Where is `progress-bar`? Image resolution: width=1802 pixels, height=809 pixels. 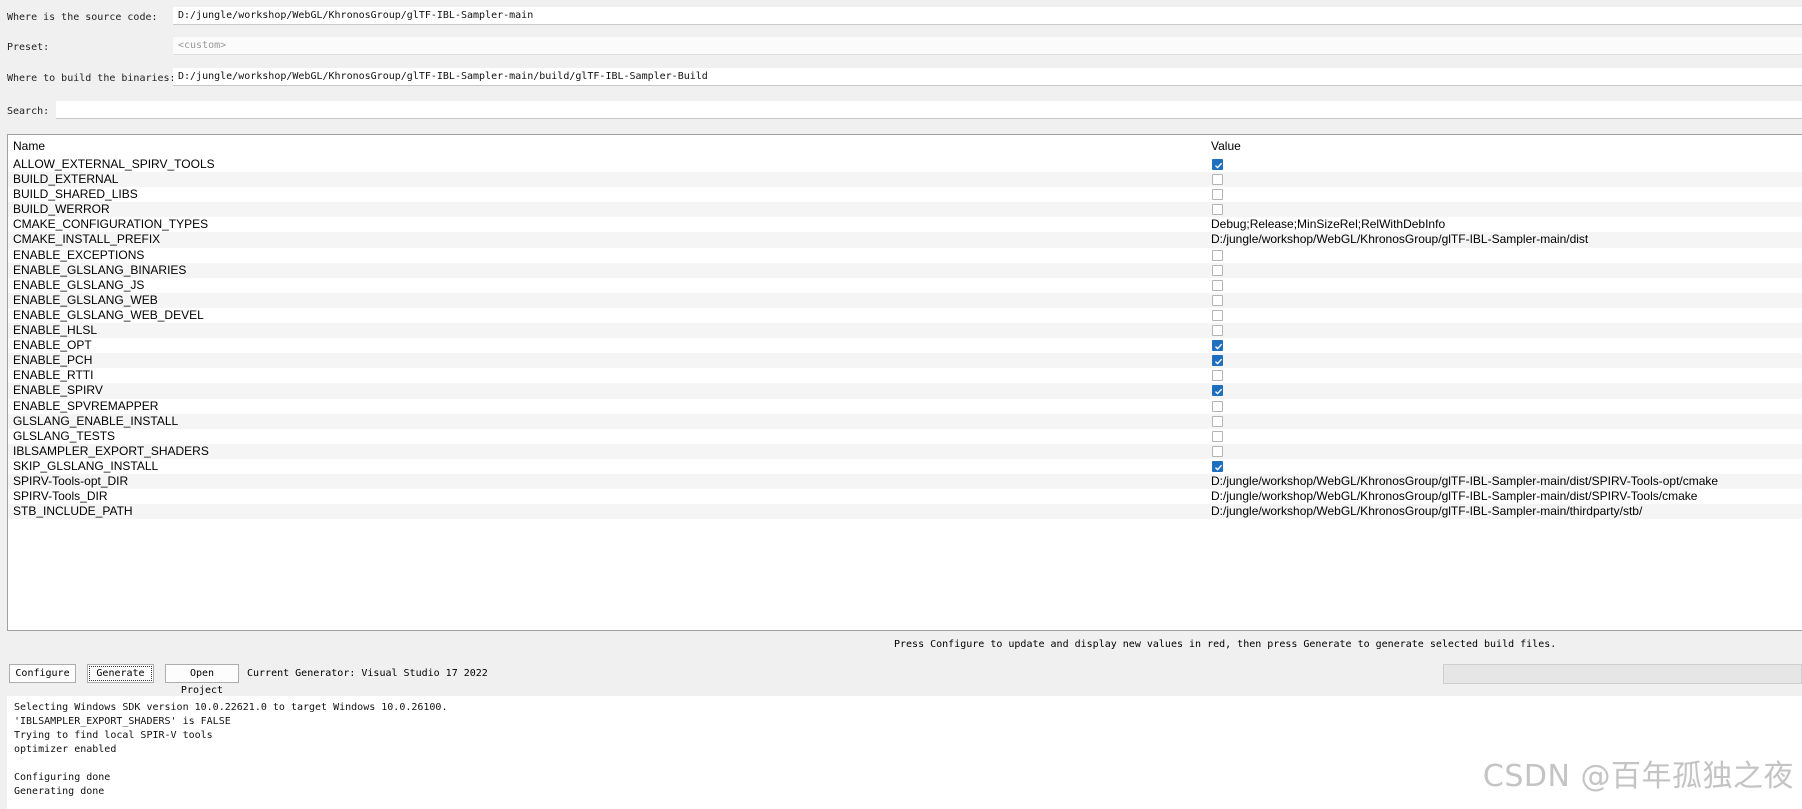 progress-bar is located at coordinates (1622, 674).